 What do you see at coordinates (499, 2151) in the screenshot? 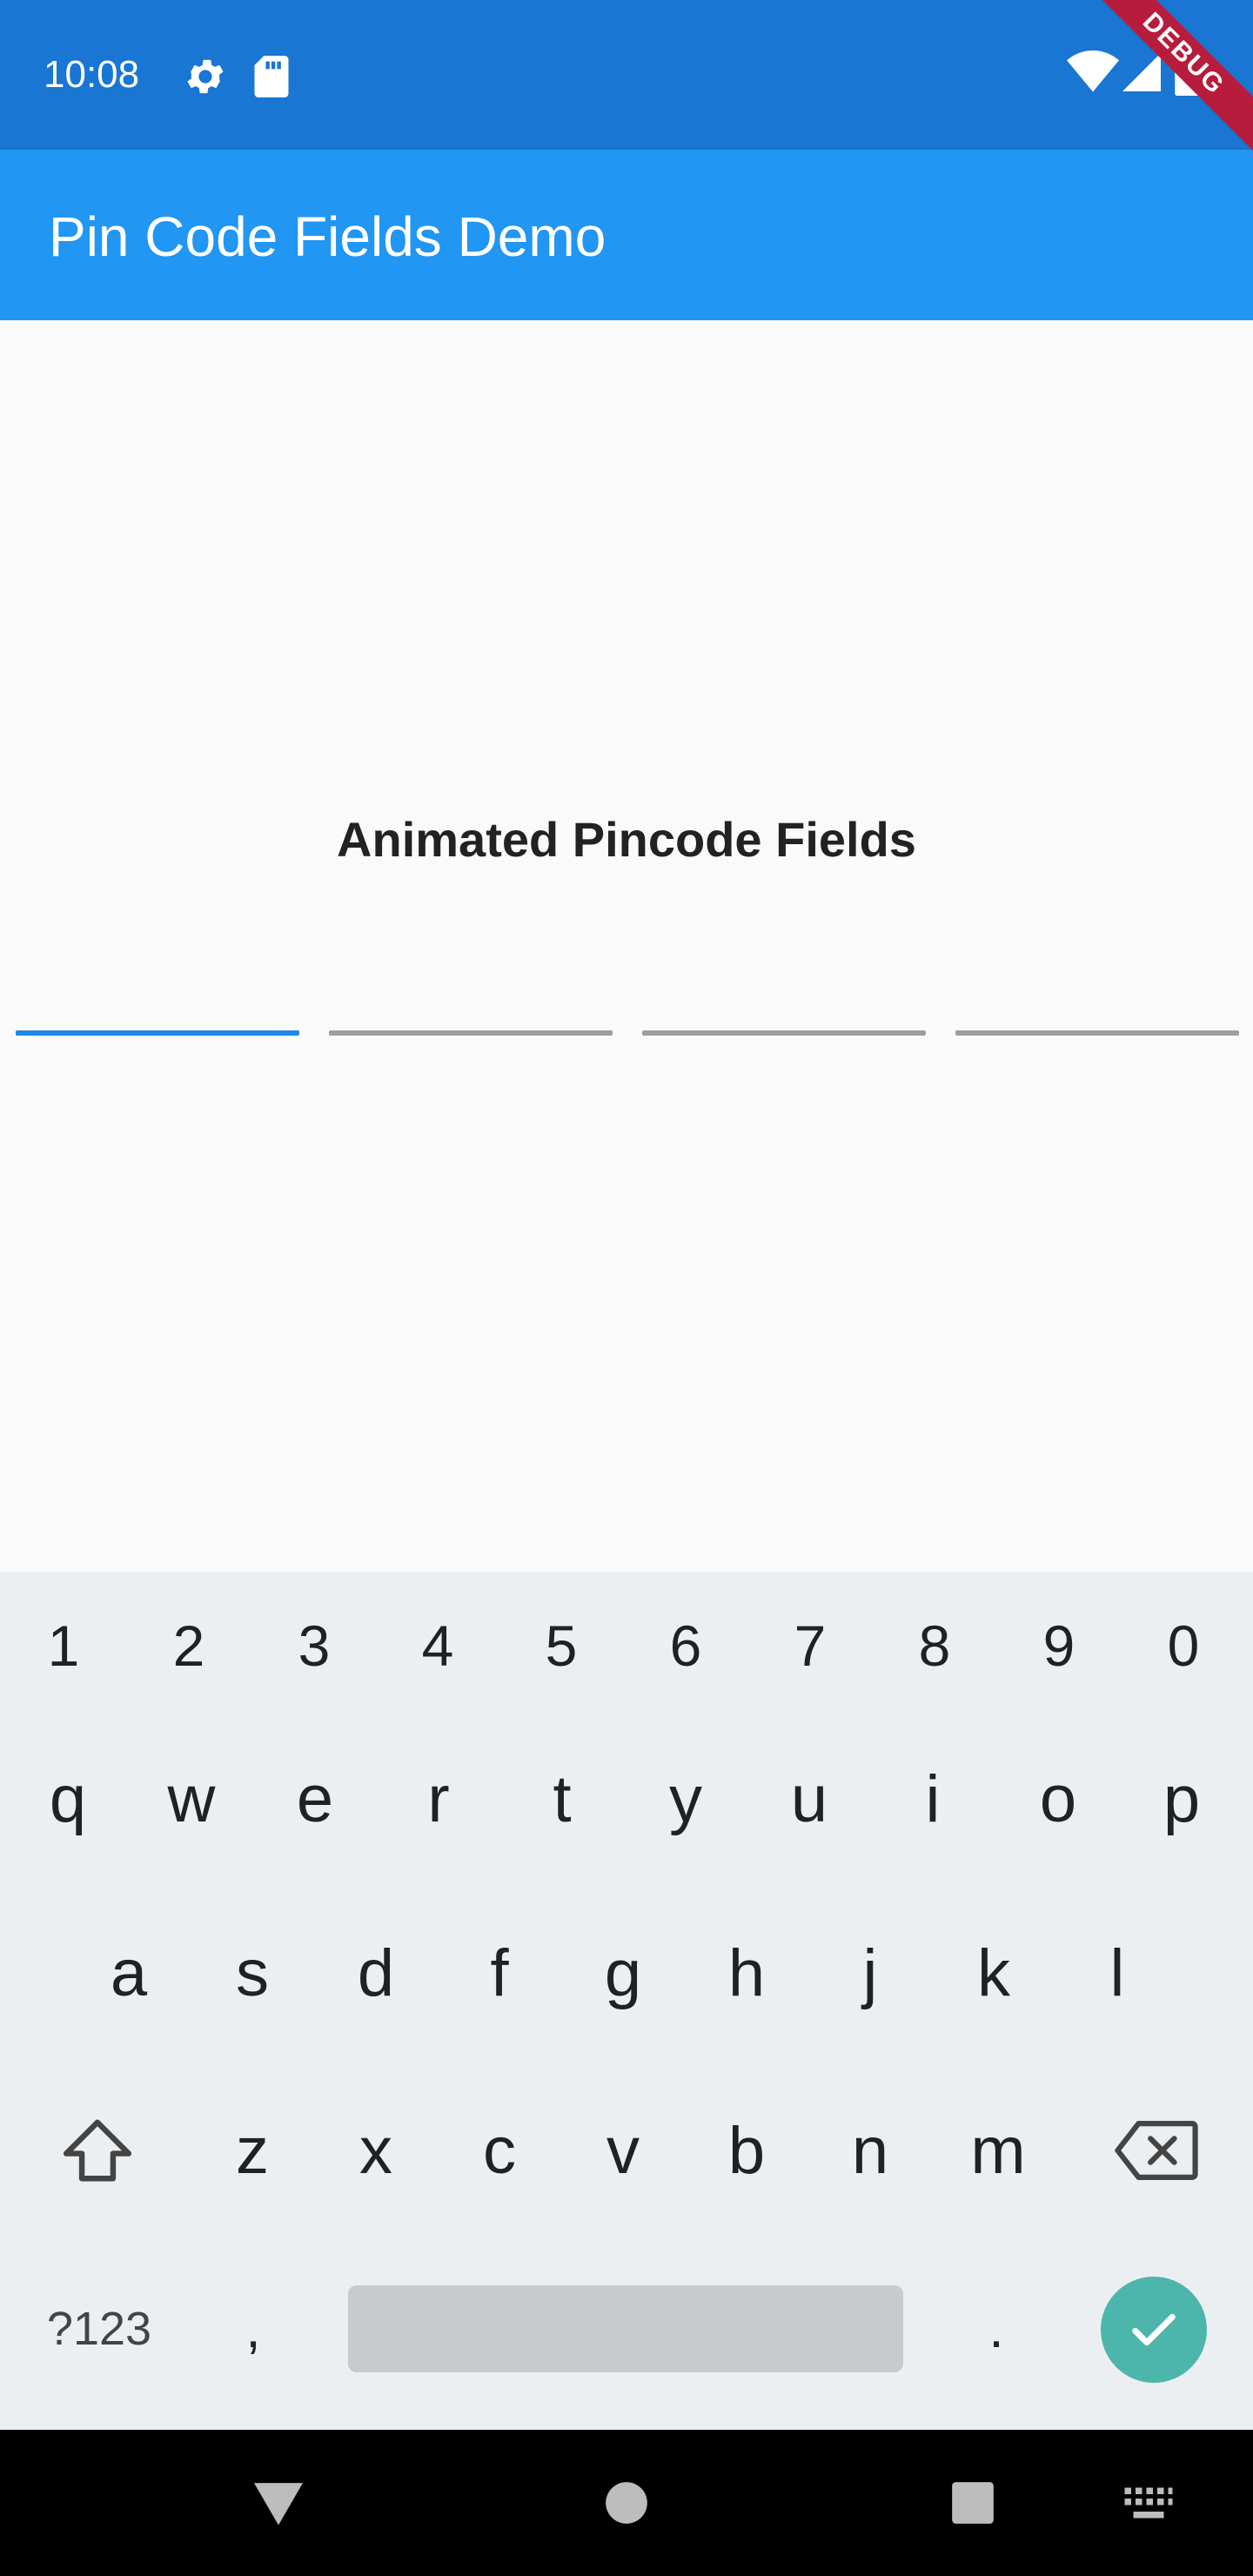
I see `key-c: c` at bounding box center [499, 2151].